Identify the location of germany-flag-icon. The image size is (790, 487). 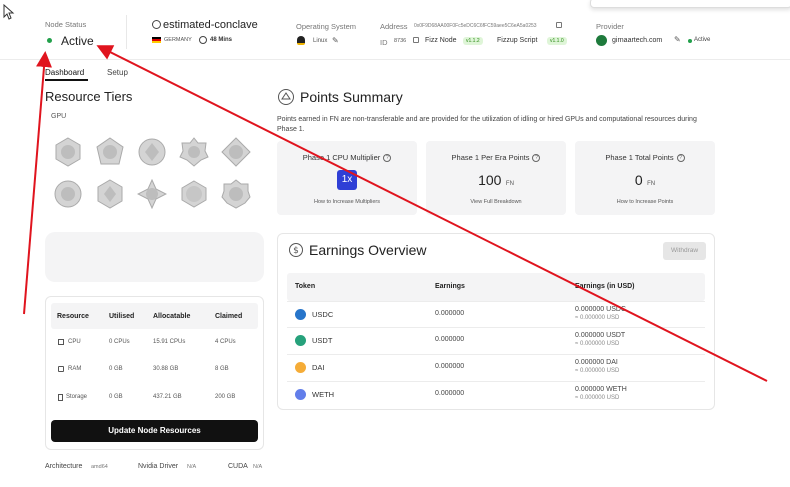
(156, 40).